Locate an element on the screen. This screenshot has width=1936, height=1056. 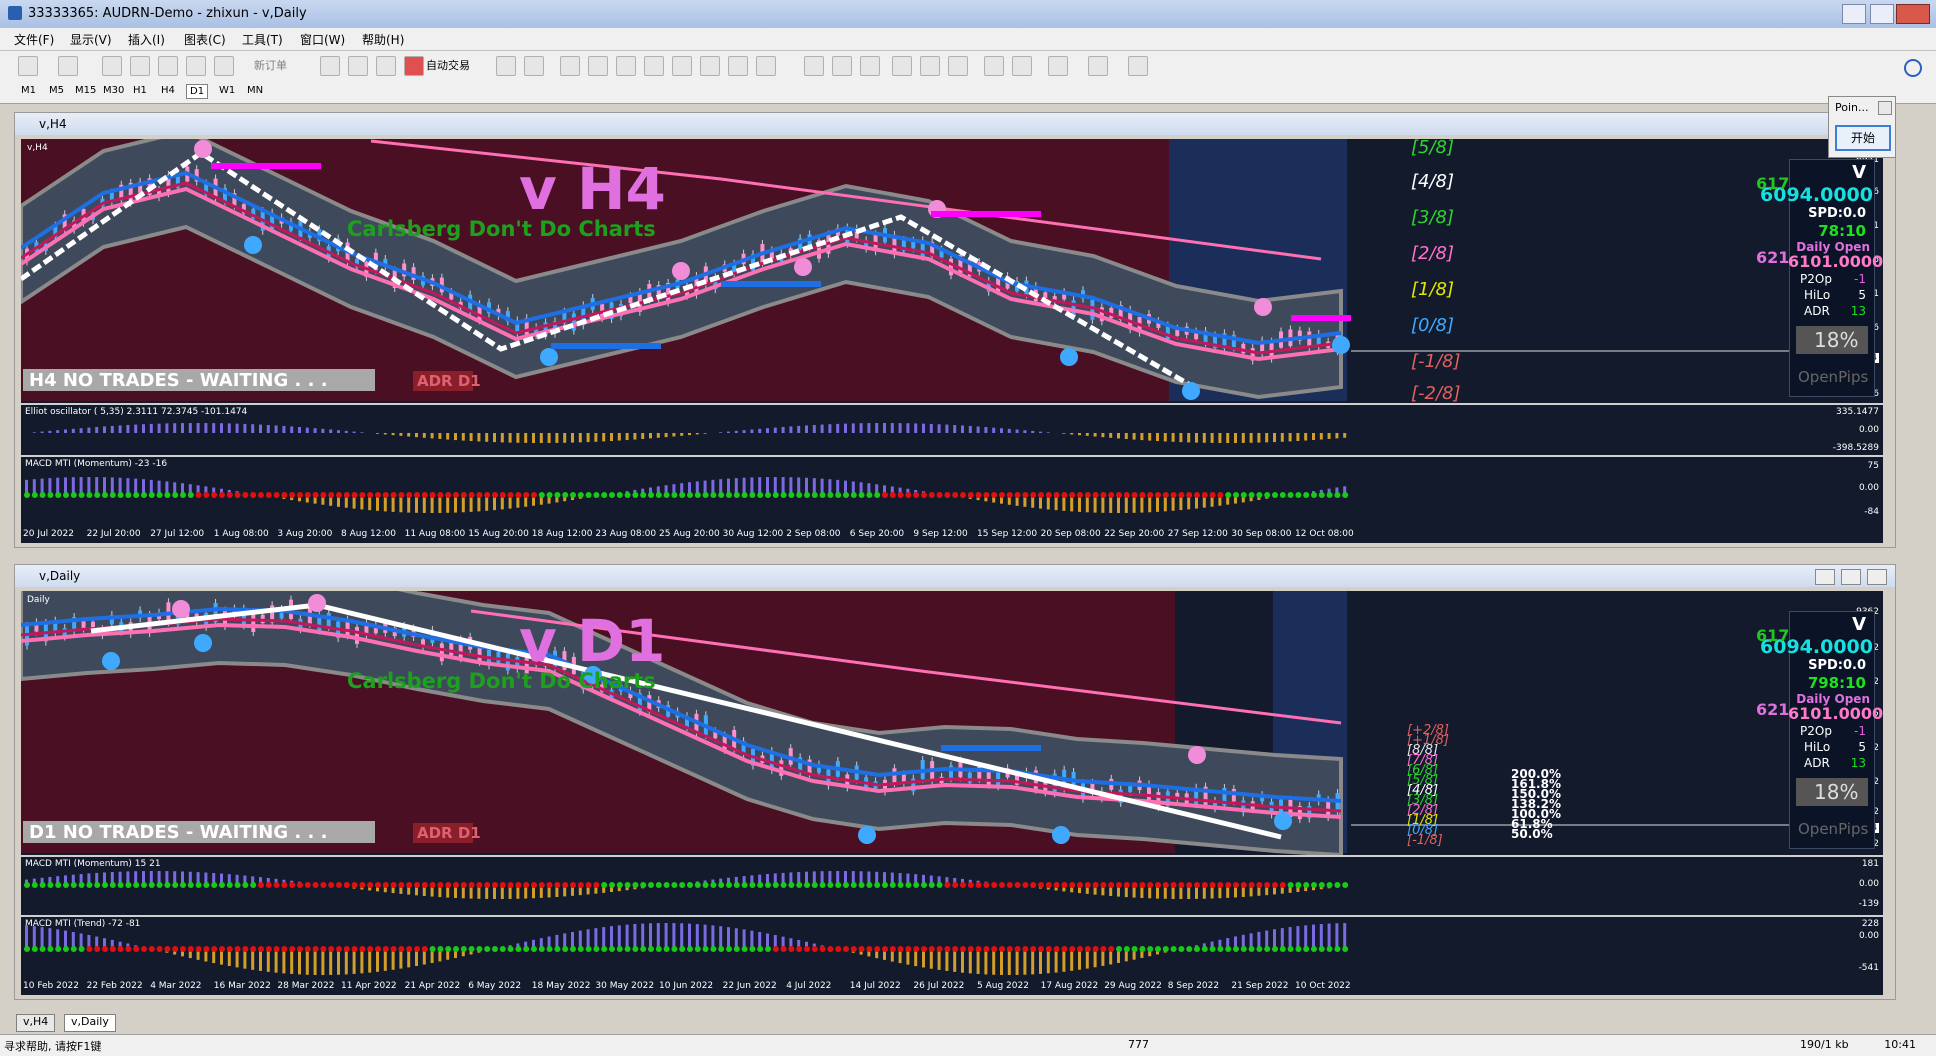
status-bar: 寻求帮助, 请按F1键 777 190/1 kb 10:41 is located at coordinates (968, 1045).